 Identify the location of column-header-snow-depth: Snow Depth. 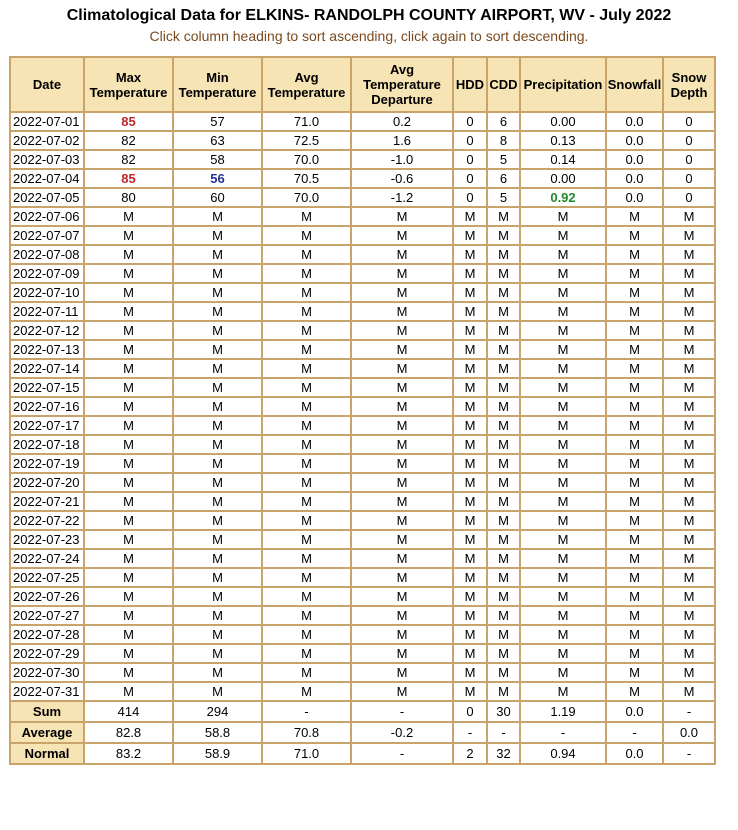
(689, 84).